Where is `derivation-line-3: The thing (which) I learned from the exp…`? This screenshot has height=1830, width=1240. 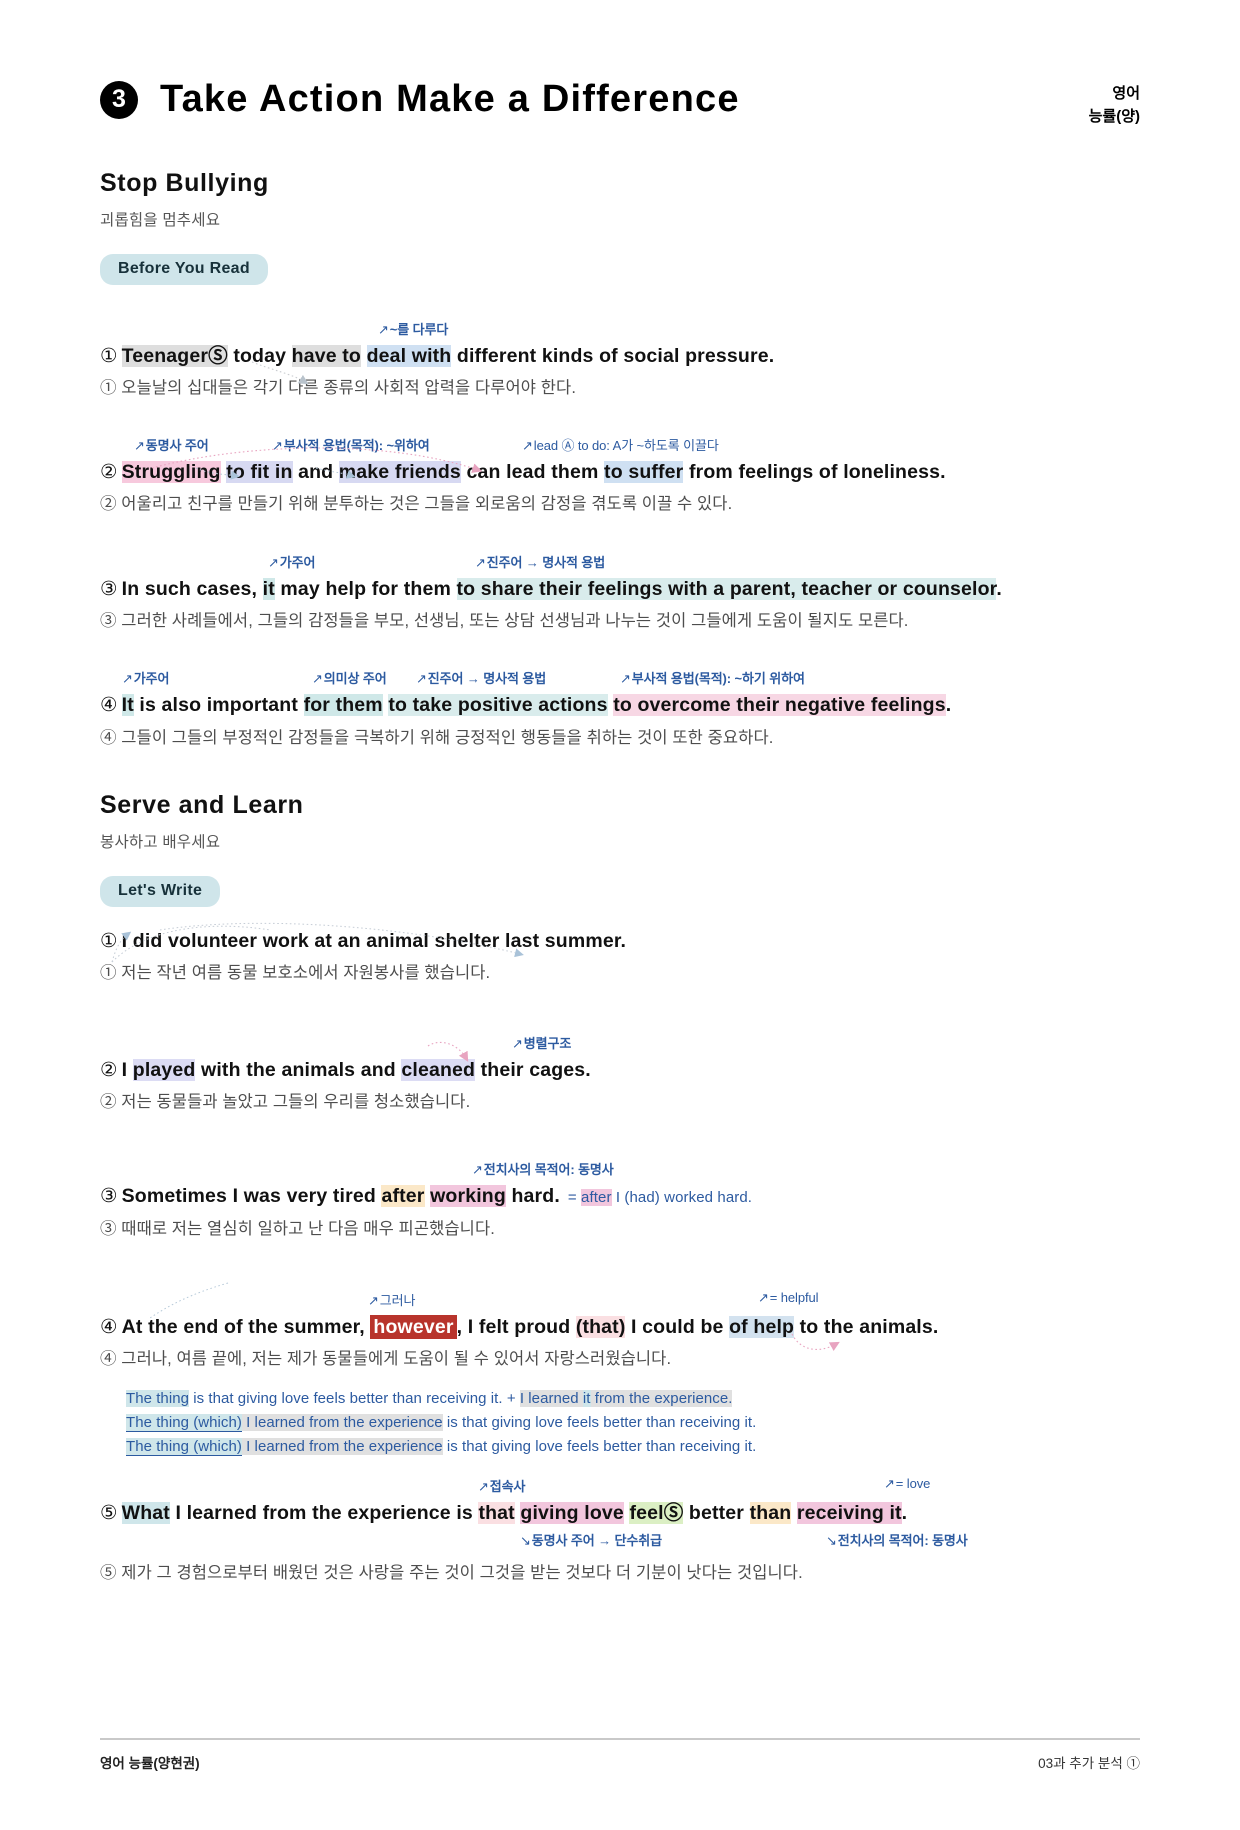 derivation-line-3: The thing (which) I learned from the exp… is located at coordinates (441, 1447).